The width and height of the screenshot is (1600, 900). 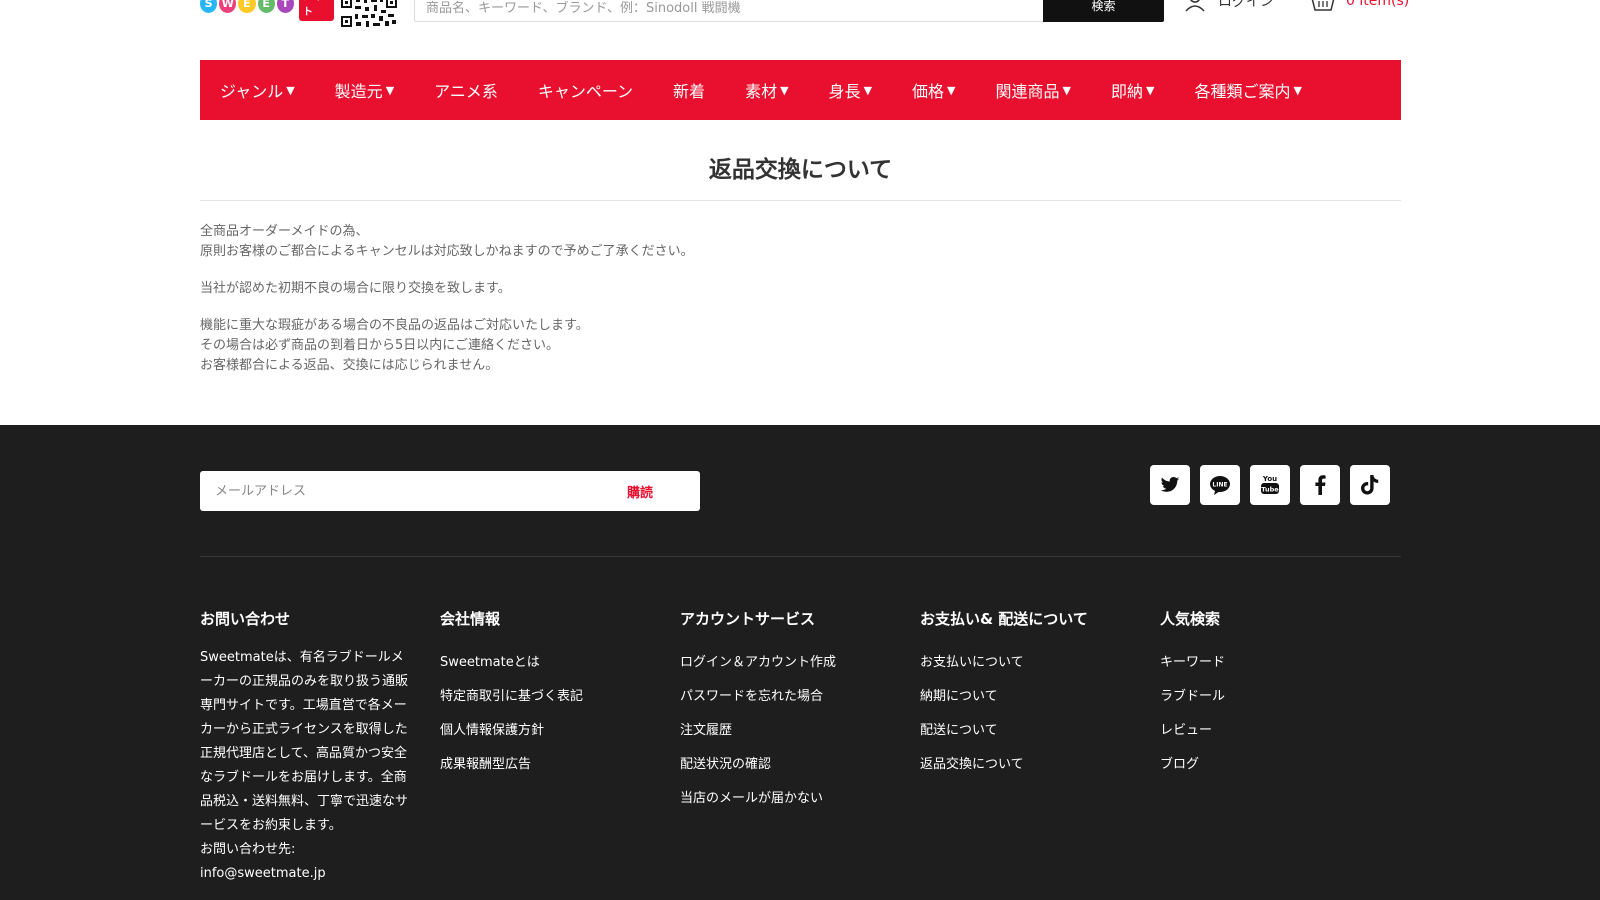 I want to click on user-icon, so click(x=1195, y=6).